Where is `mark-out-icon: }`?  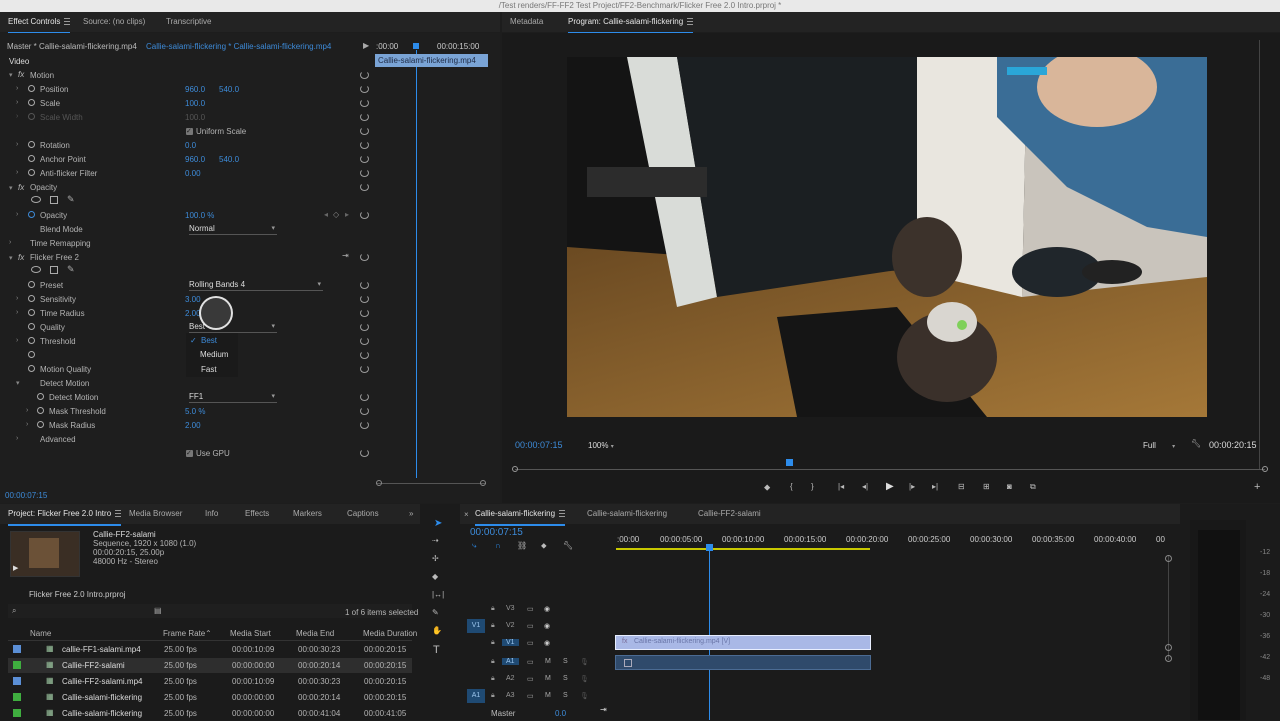 mark-out-icon: } is located at coordinates (812, 486).